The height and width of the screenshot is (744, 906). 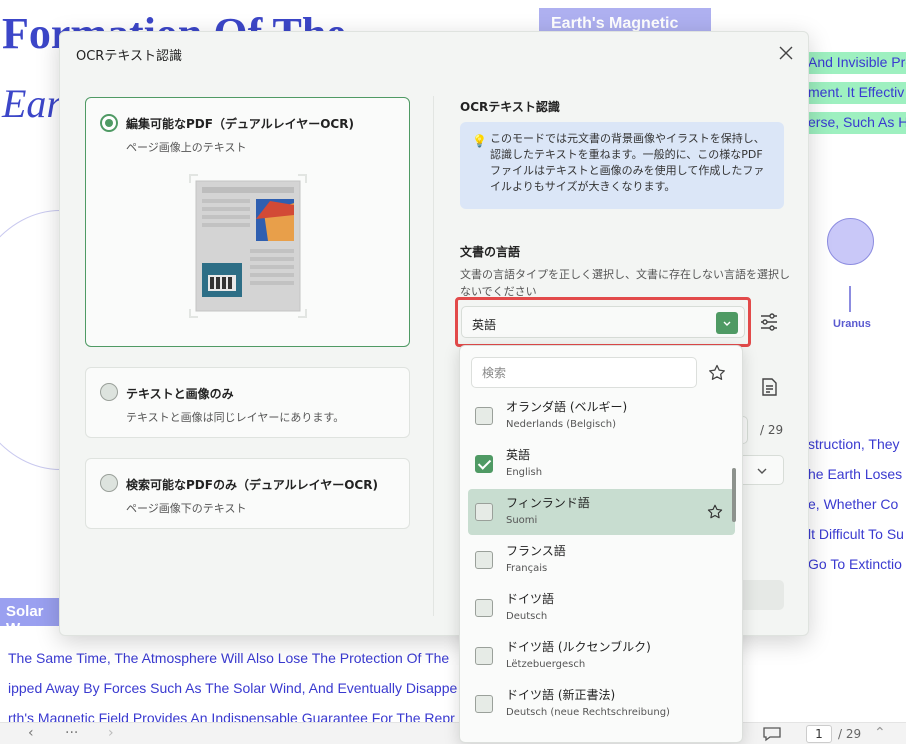 I want to click on close-icon, so click(x=786, y=53).